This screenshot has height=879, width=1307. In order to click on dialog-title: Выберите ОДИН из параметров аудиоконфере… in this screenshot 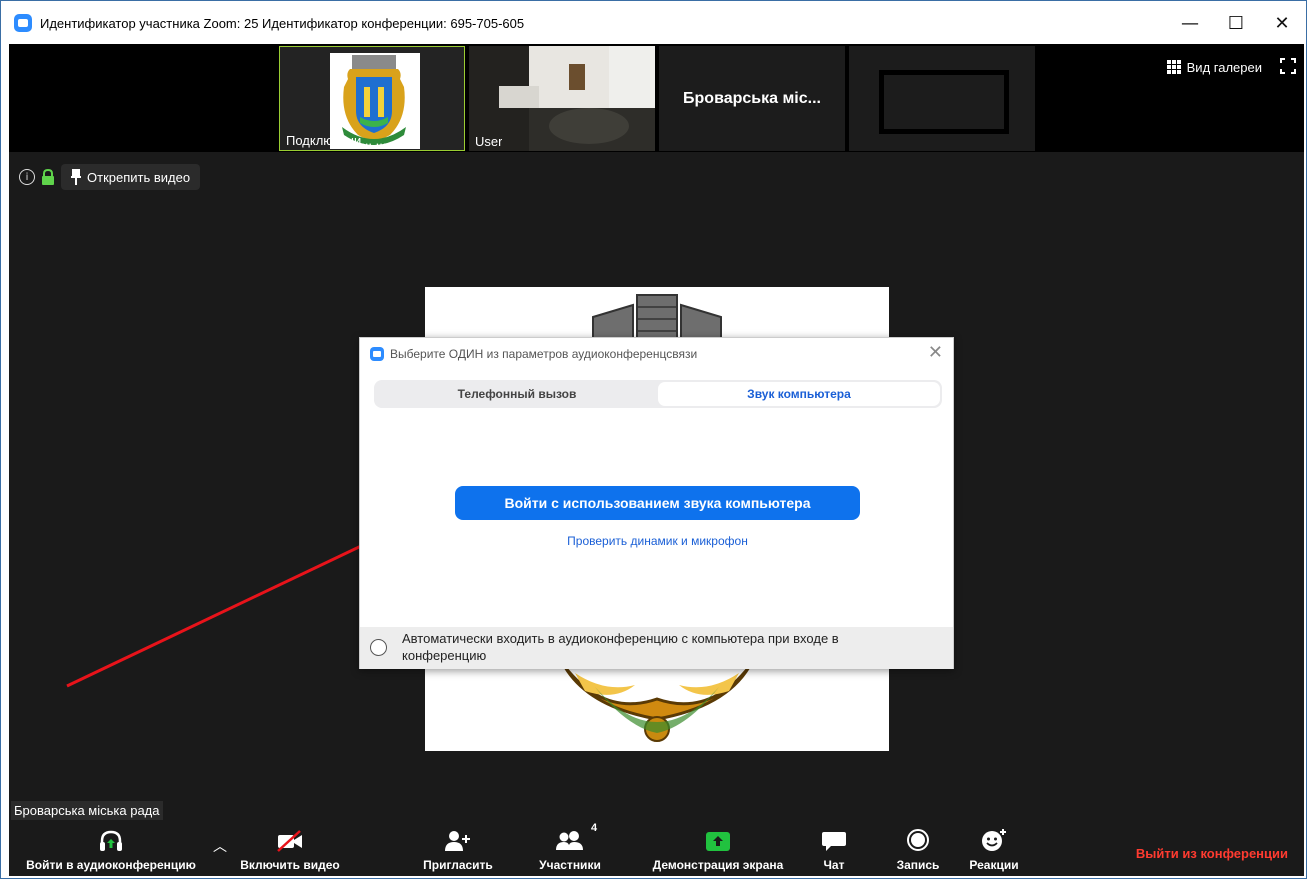, I will do `click(544, 354)`.